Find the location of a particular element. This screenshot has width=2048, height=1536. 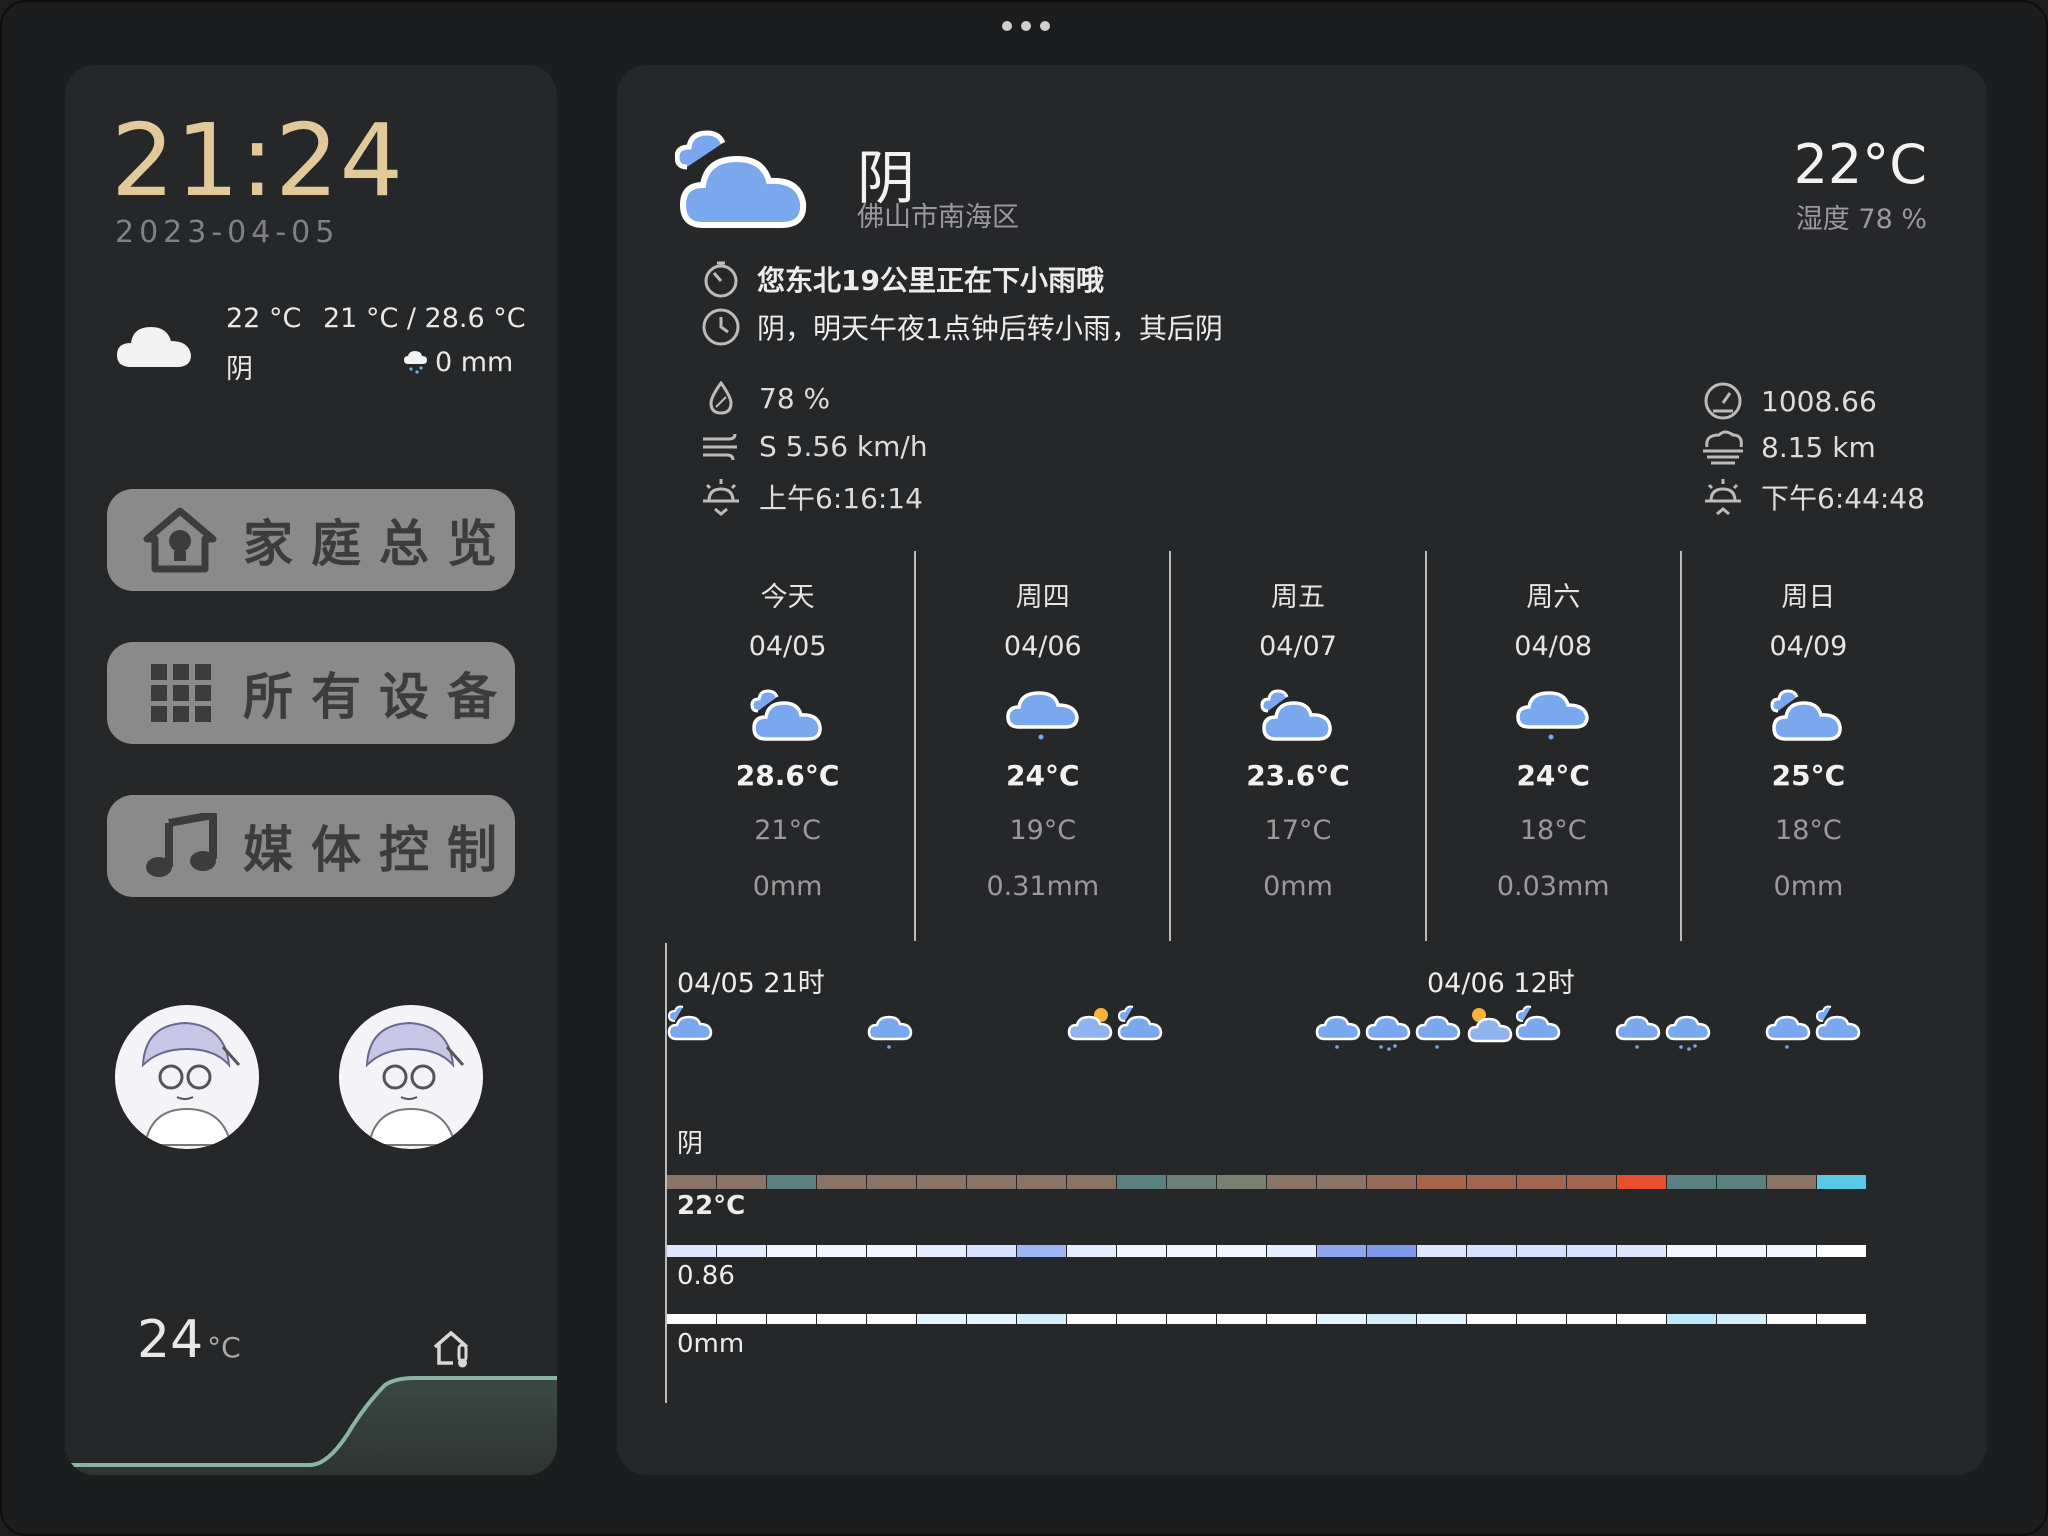

forecast-summary-text: 阴，明天午夜1点钟后转小雨，其后阴 is located at coordinates (990, 328).